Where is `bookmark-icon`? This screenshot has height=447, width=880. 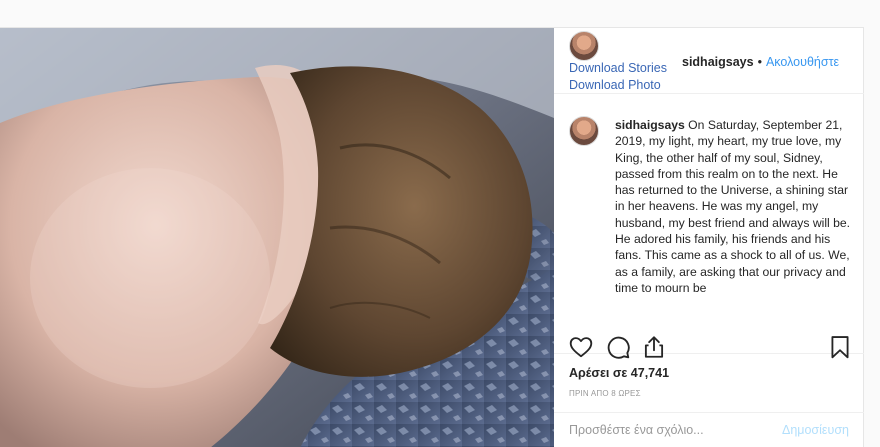
bookmark-icon is located at coordinates (840, 347).